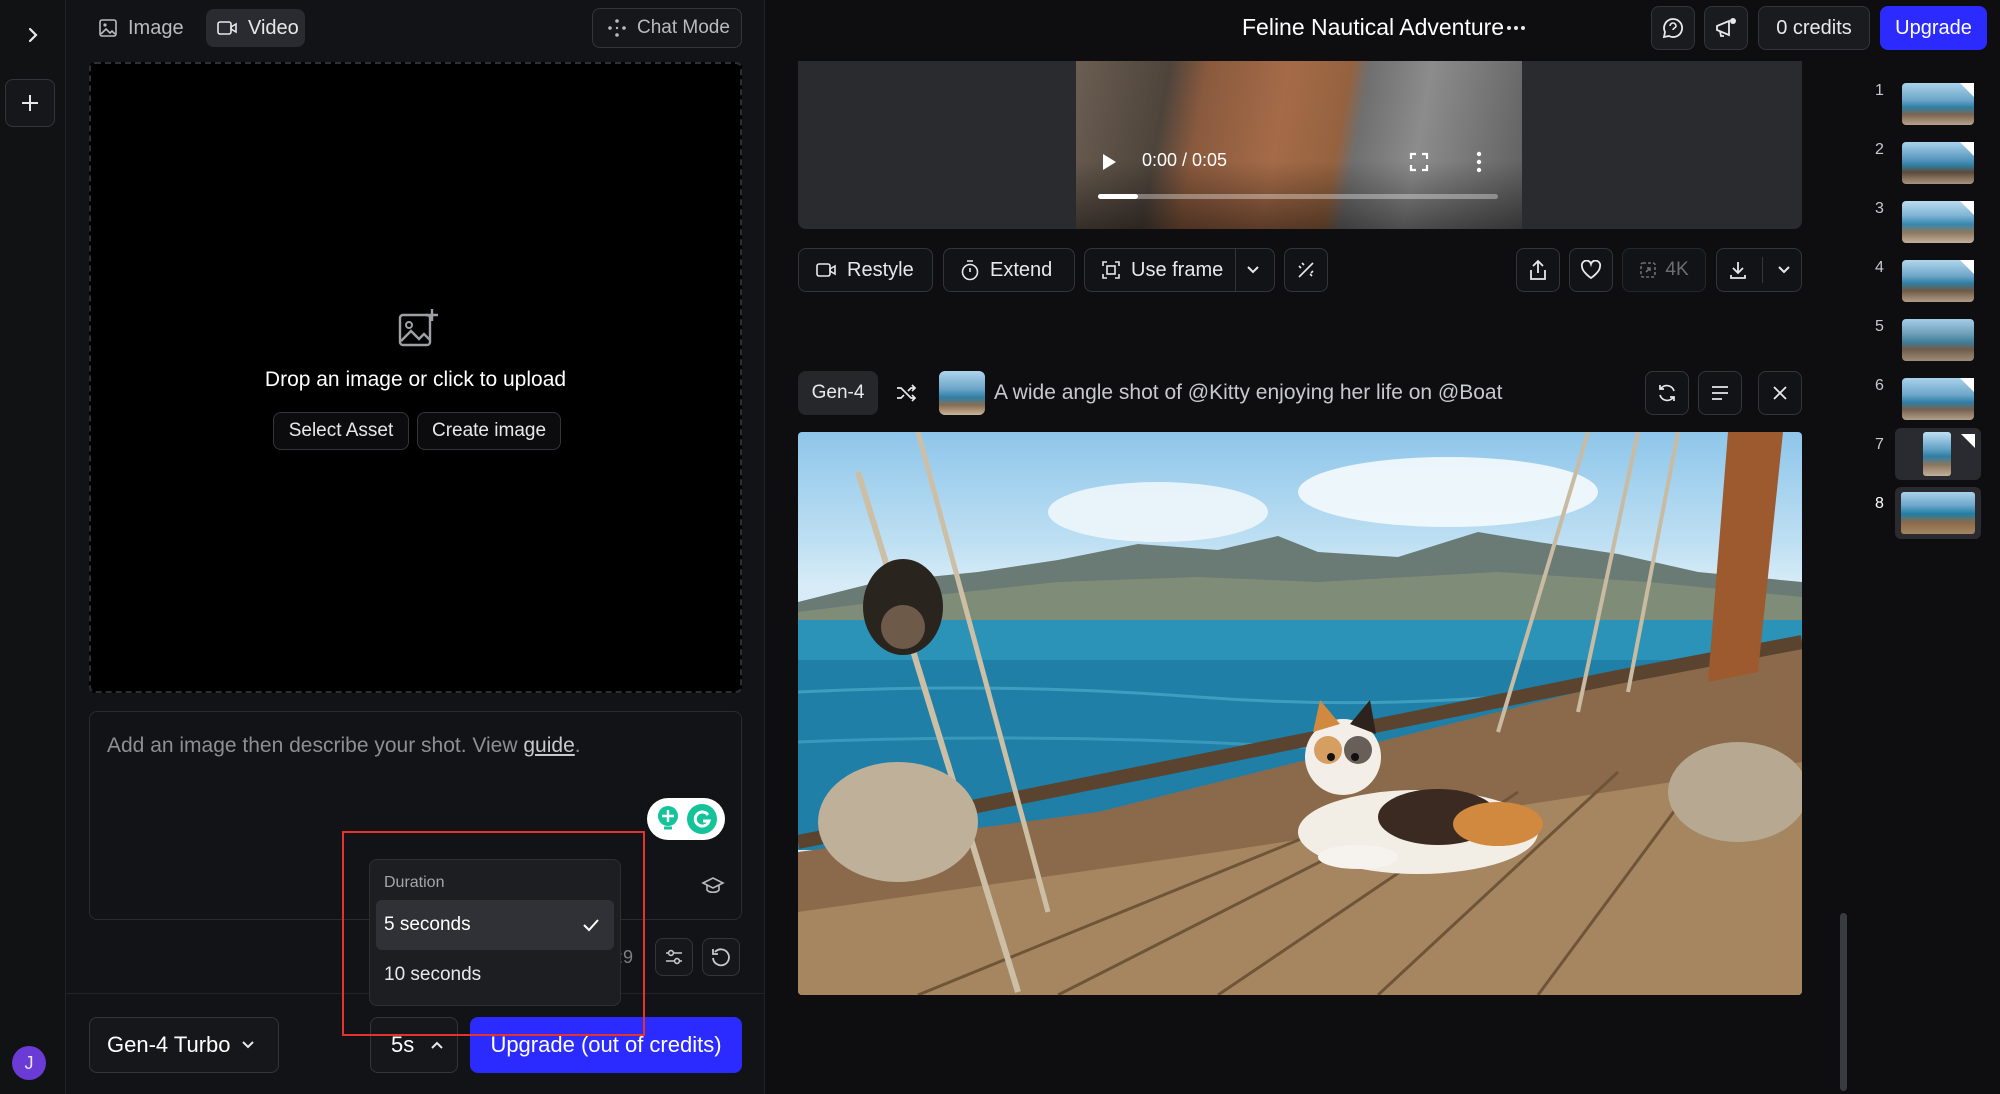 This screenshot has width=2000, height=1094. Describe the element at coordinates (156, 27) in the screenshot. I see `tab-image-label: Image` at that location.